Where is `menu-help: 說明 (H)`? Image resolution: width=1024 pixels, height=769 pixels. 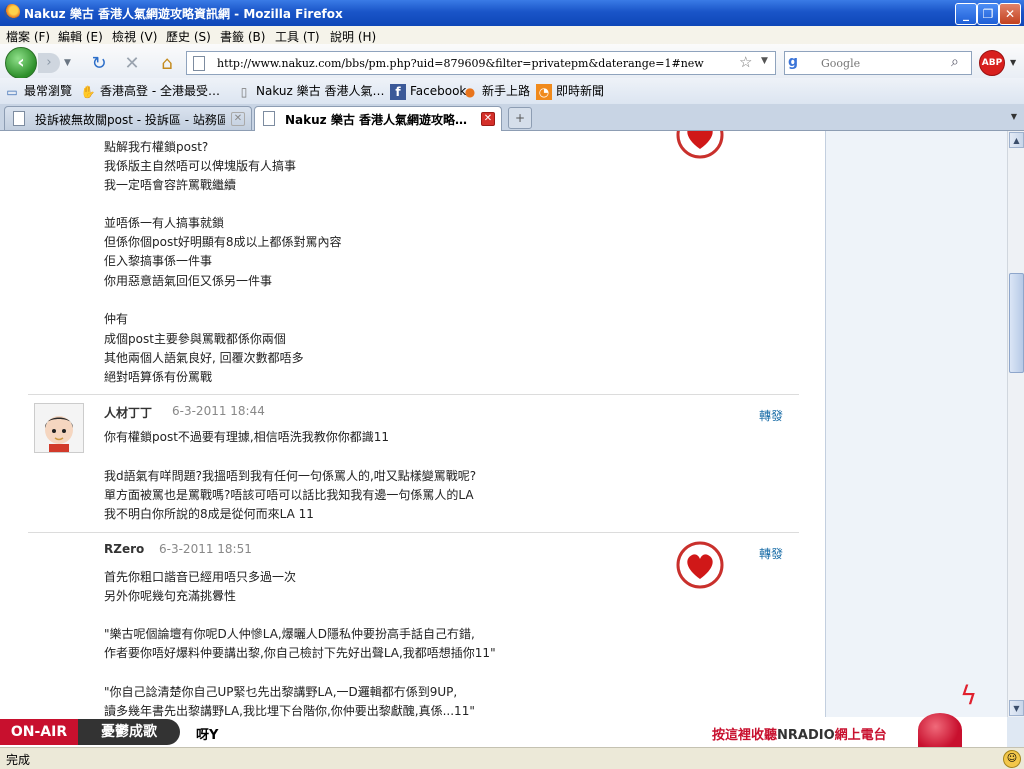 menu-help: 說明 (H) is located at coordinates (353, 36).